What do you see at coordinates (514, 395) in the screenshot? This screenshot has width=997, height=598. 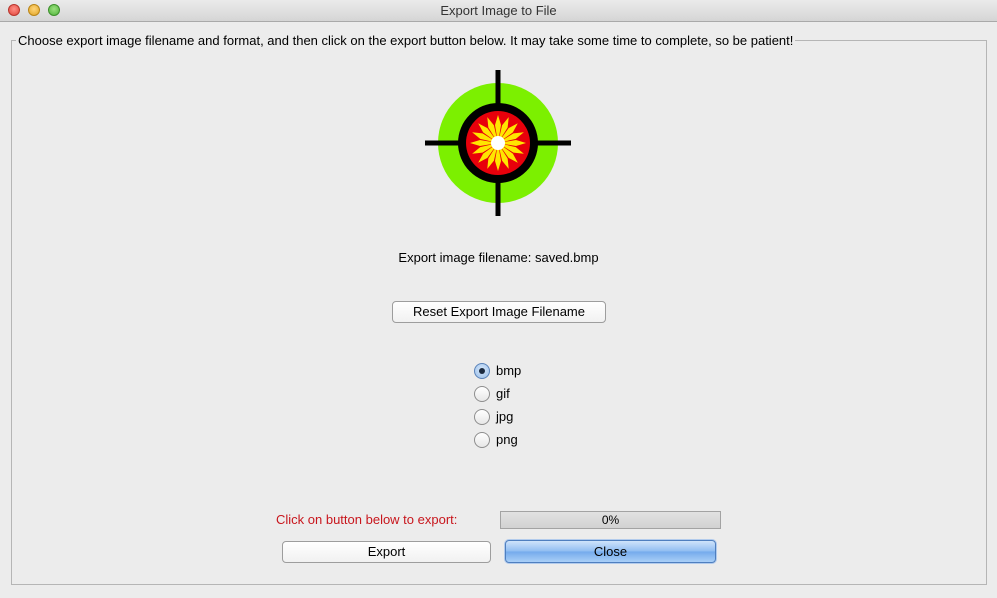 I see `format-option-gif: gif` at bounding box center [514, 395].